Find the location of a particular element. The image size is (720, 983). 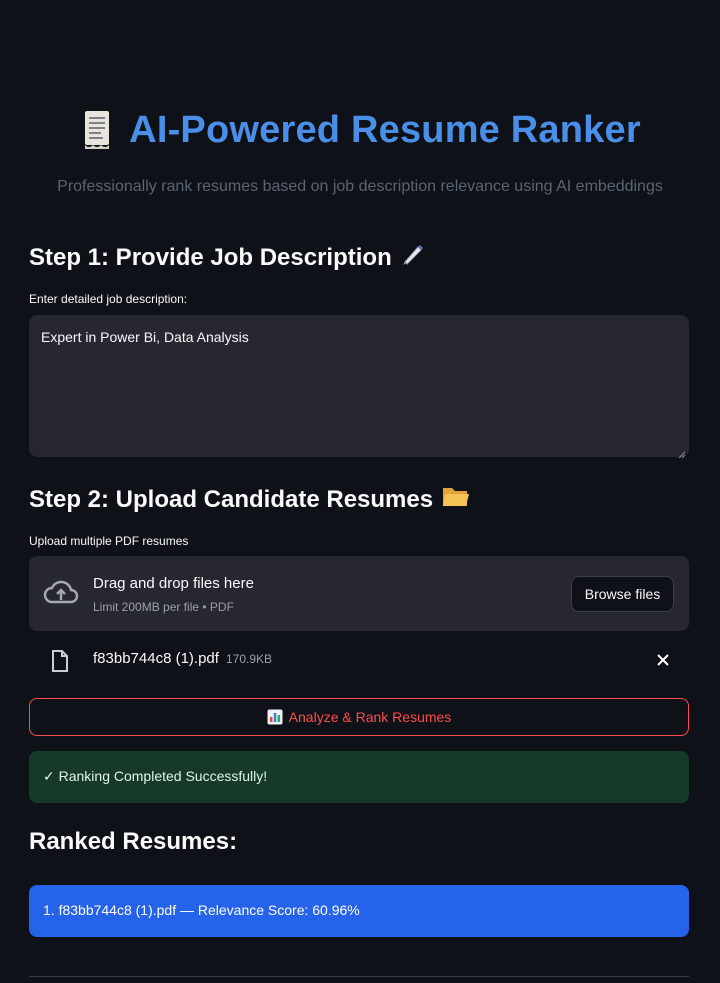

page-header: AI-Powered Resume Ranker is located at coordinates (360, 130).